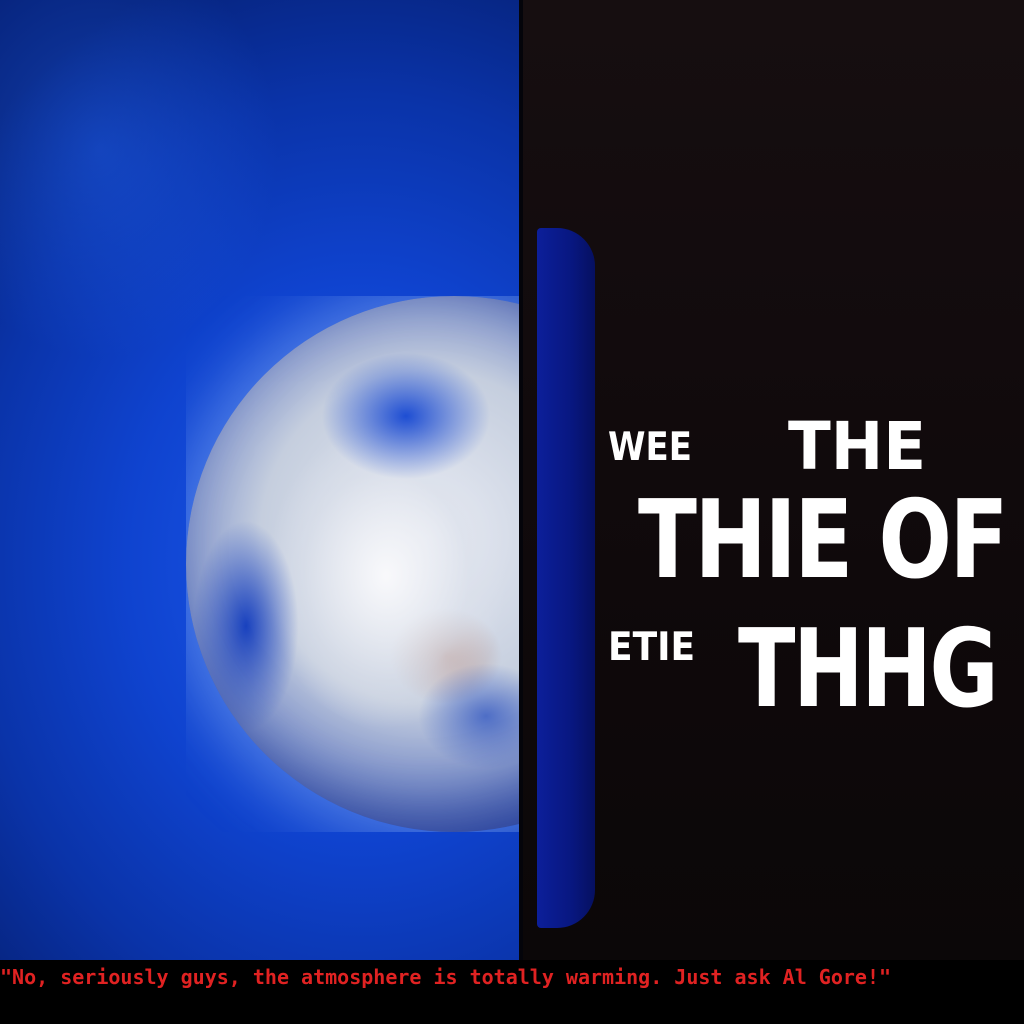 Image resolution: width=1024 pixels, height=1024 pixels. Describe the element at coordinates (521, 480) in the screenshot. I see `panel-divider` at that location.